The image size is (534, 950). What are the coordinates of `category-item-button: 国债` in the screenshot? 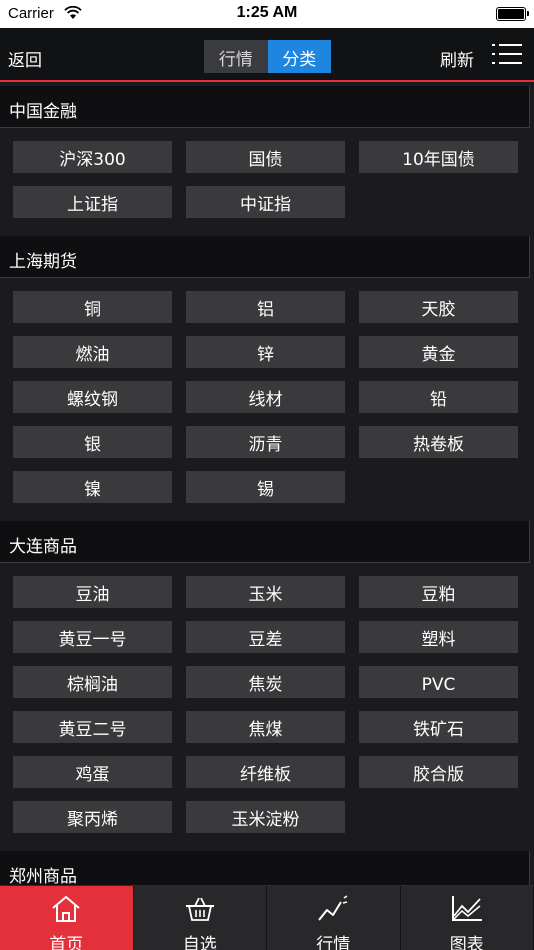 It's located at (265, 157).